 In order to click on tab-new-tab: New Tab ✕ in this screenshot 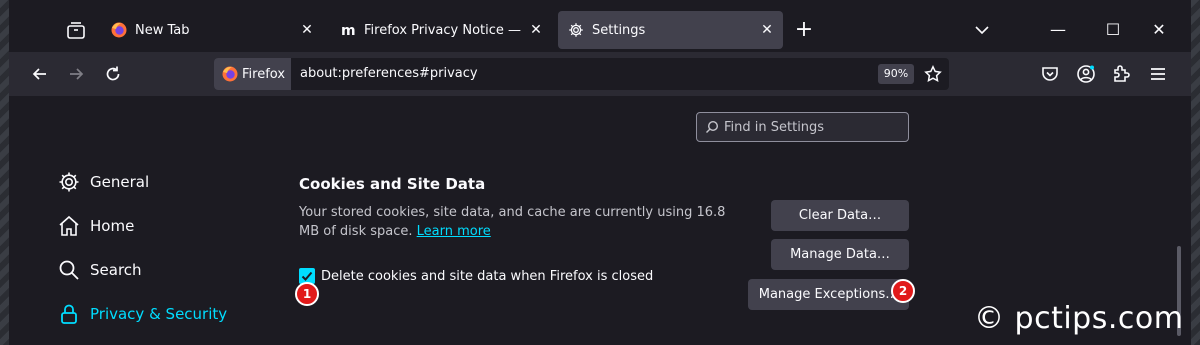, I will do `click(212, 30)`.